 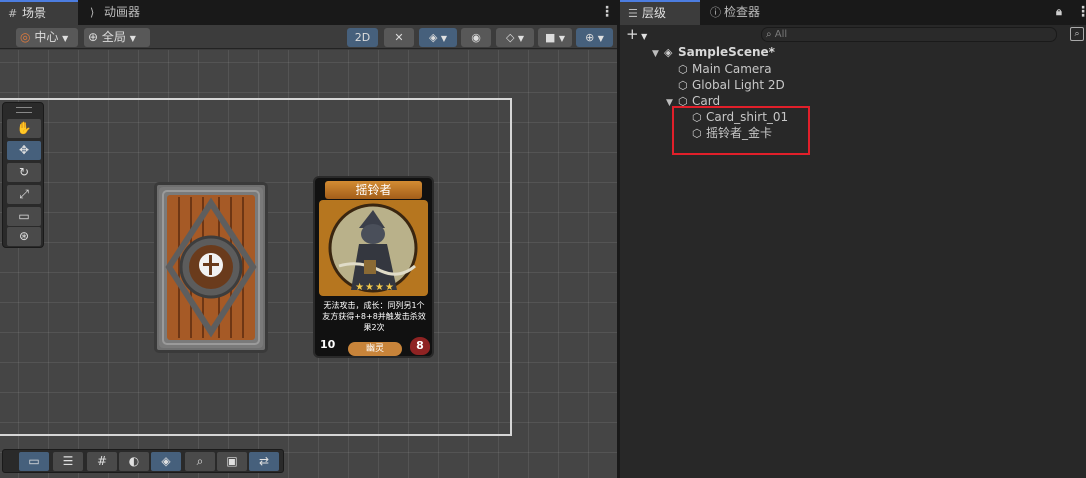 I want to click on hierarchy-tabbar: ☰ 层级 ⓘ 检查器 🔒︎ ⋮, so click(x=853, y=12).